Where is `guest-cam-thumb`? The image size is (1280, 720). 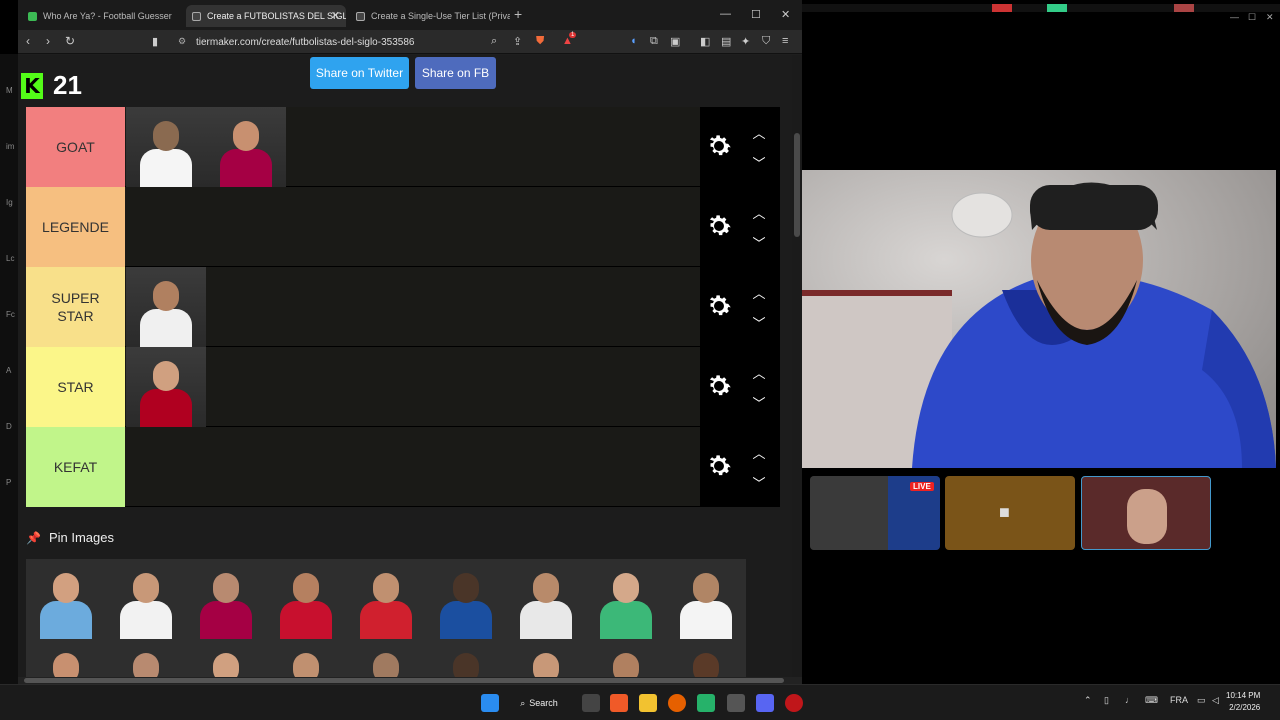 guest-cam-thumb is located at coordinates (1146, 513).